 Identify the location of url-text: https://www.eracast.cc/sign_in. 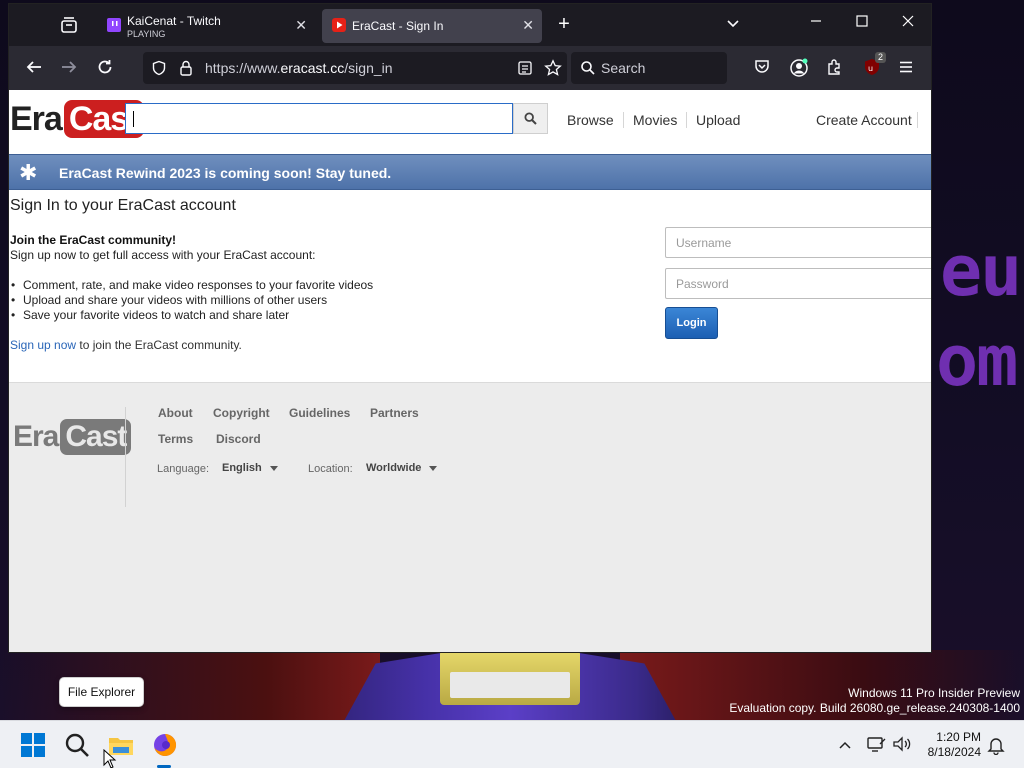
(299, 68).